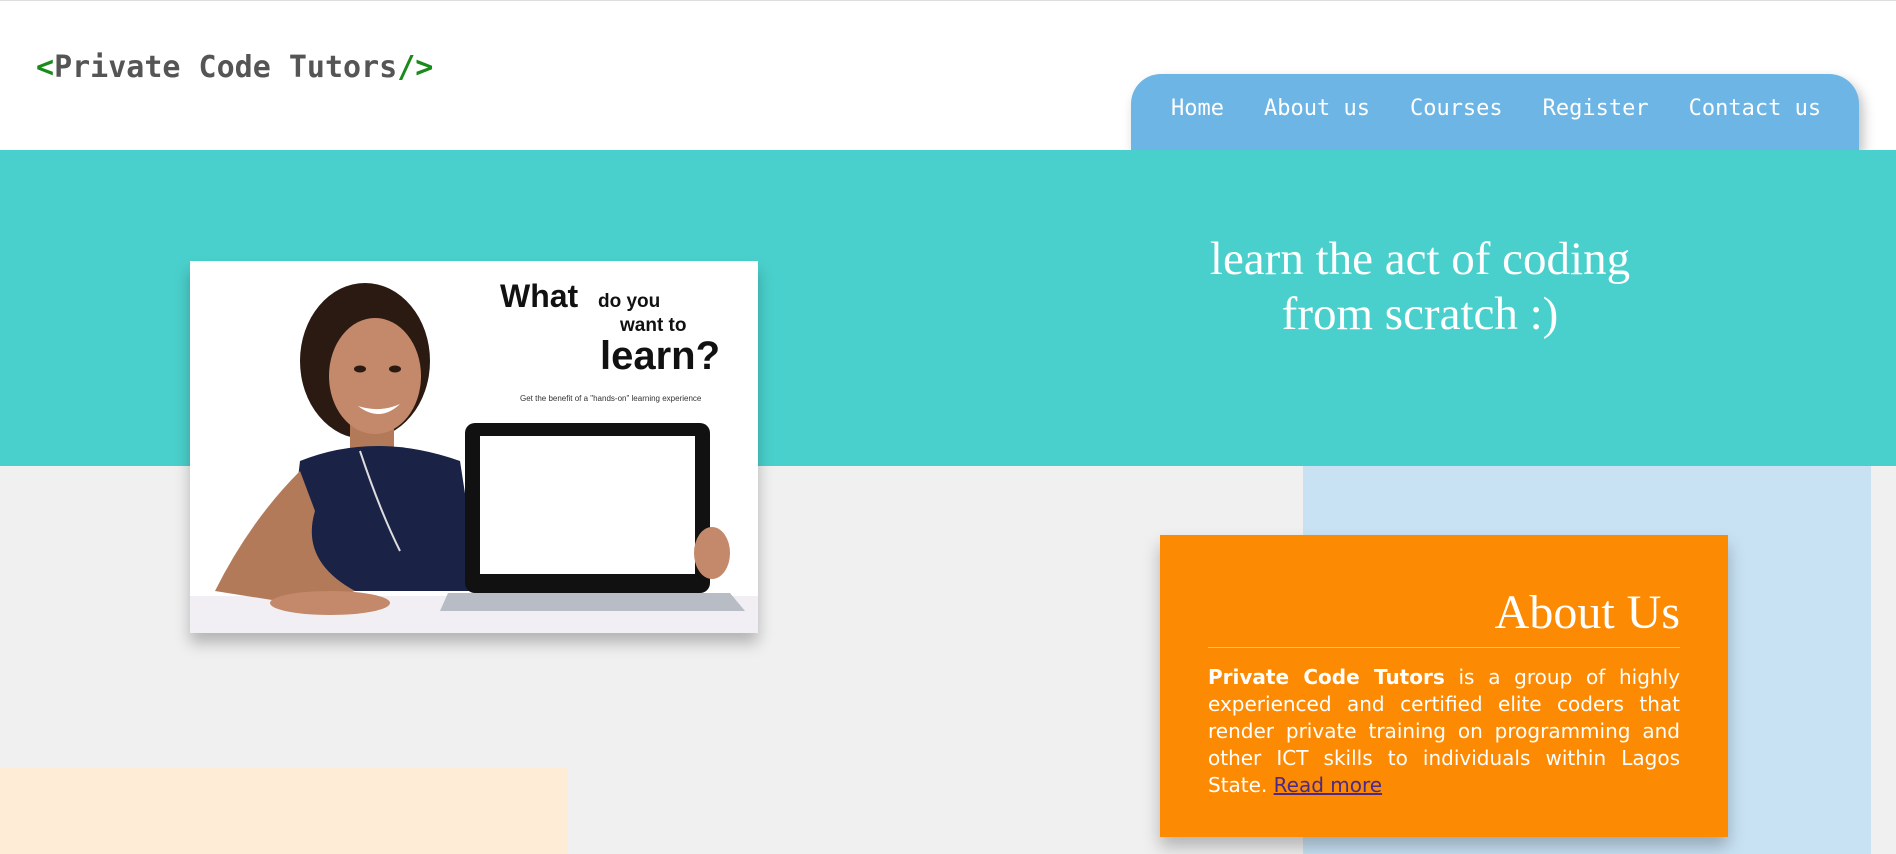 The width and height of the screenshot is (1896, 854). I want to click on image-heading-line2: want to, so click(653, 325).